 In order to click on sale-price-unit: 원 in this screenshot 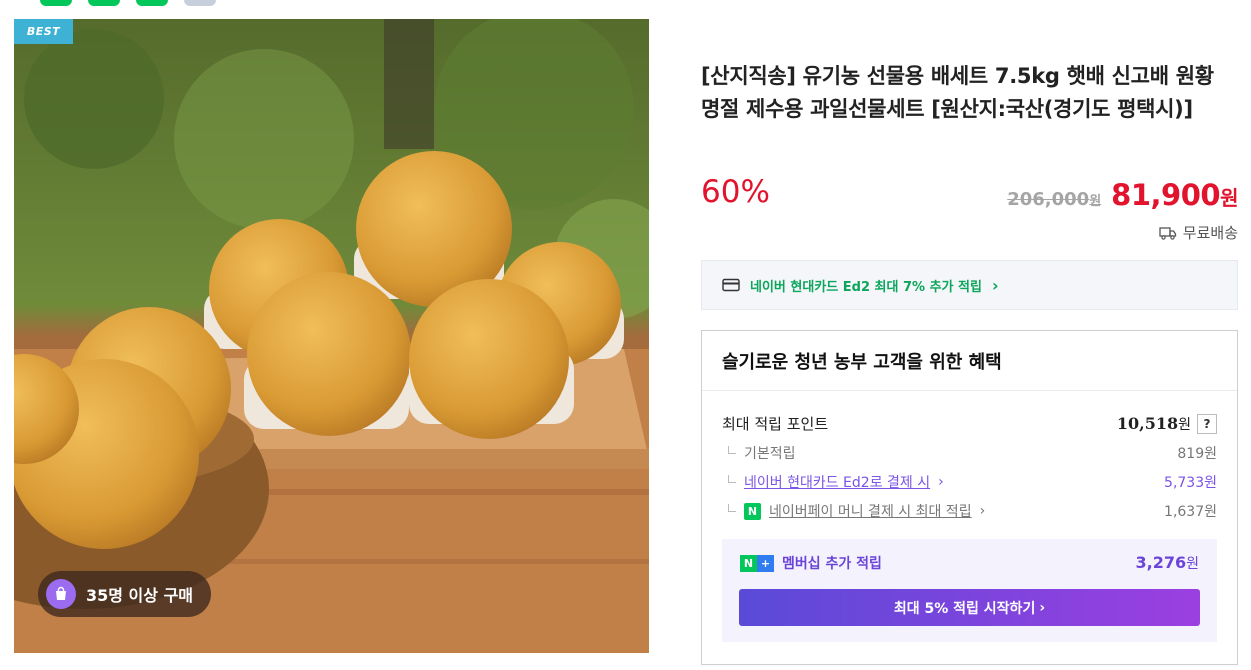, I will do `click(1229, 198)`.